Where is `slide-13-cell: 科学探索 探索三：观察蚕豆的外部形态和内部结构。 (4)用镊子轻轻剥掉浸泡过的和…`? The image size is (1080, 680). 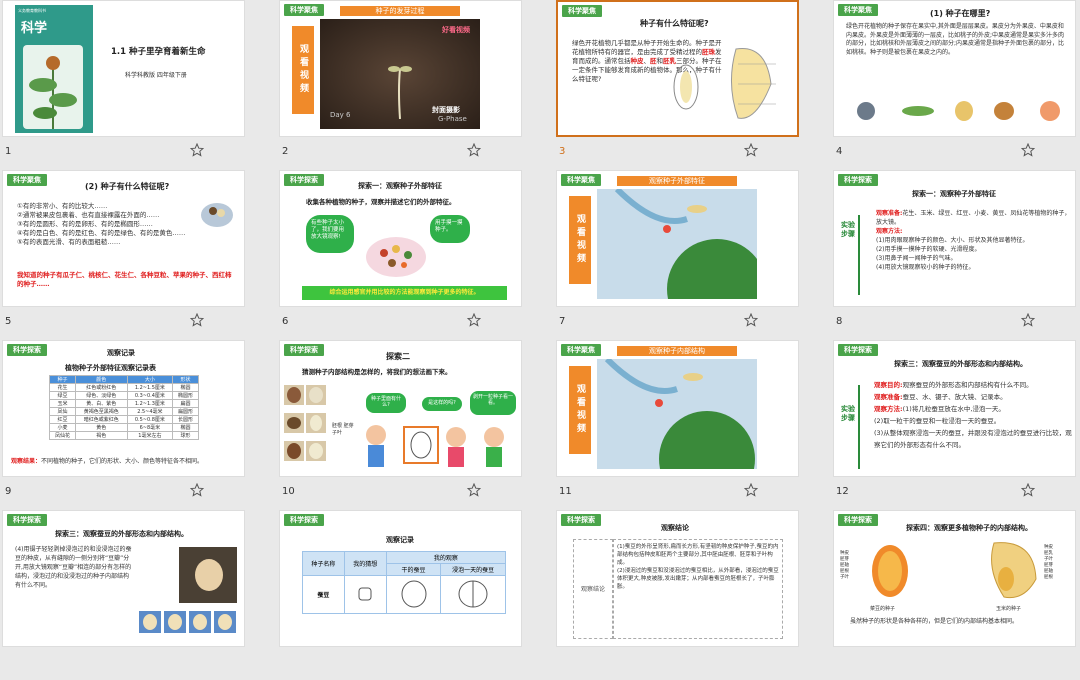 slide-13-cell: 科学探索 探索三：观察蚕豆的外部形态和内部结构。 (4)用镊子轻轻剥掉浸泡过的和… is located at coordinates (135, 595).